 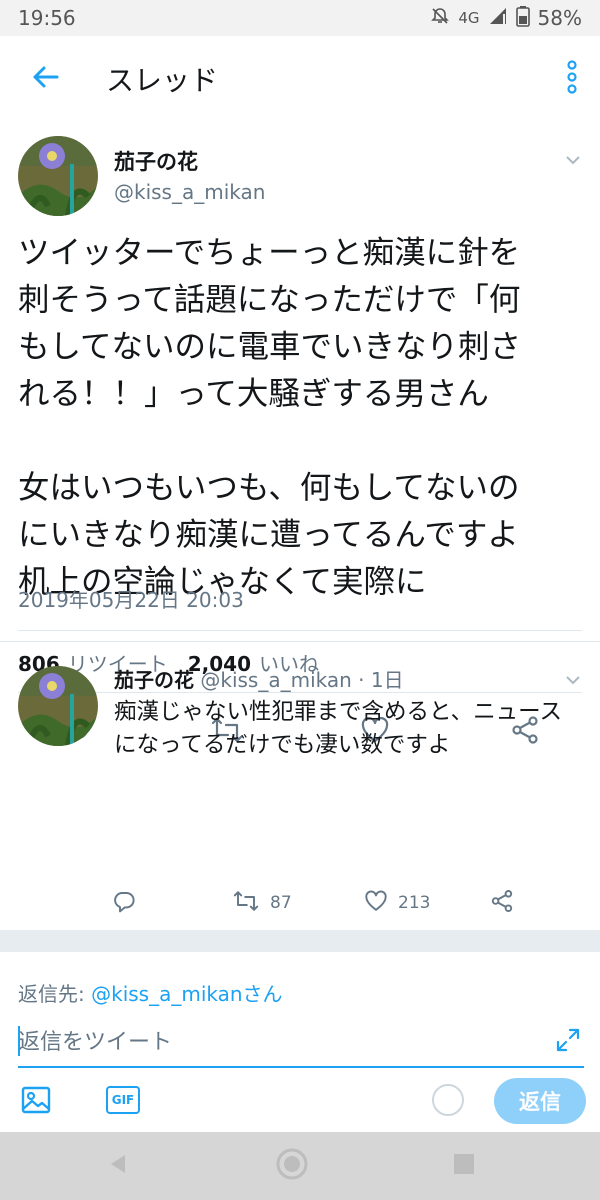 What do you see at coordinates (123, 1100) in the screenshot?
I see `add-gif-button: GIF` at bounding box center [123, 1100].